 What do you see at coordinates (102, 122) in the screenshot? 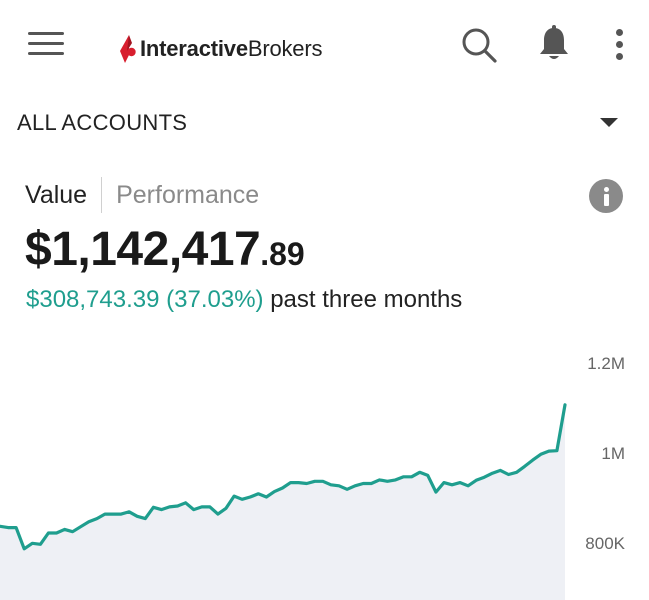
I see `account-selector-label: ALL ACCOUNTS` at bounding box center [102, 122].